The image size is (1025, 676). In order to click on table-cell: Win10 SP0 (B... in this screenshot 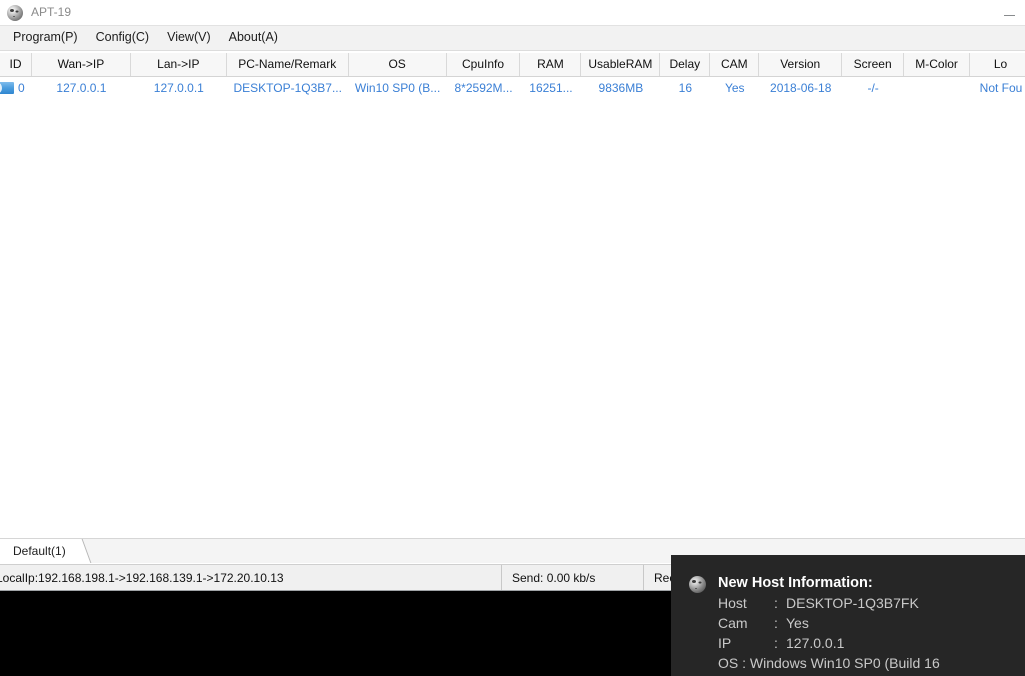, I will do `click(397, 88)`.